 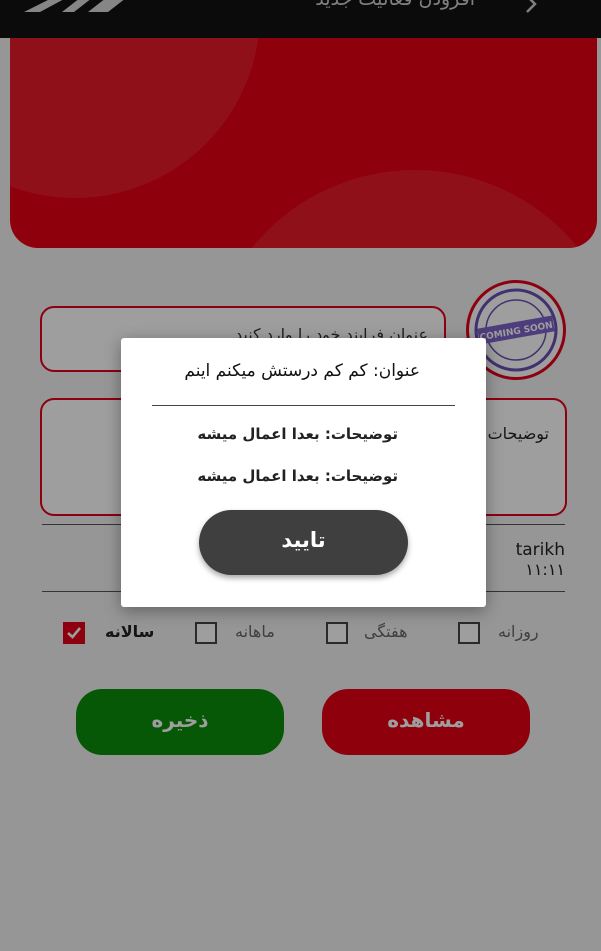 What do you see at coordinates (303, 405) in the screenshot?
I see `dialog-divider` at bounding box center [303, 405].